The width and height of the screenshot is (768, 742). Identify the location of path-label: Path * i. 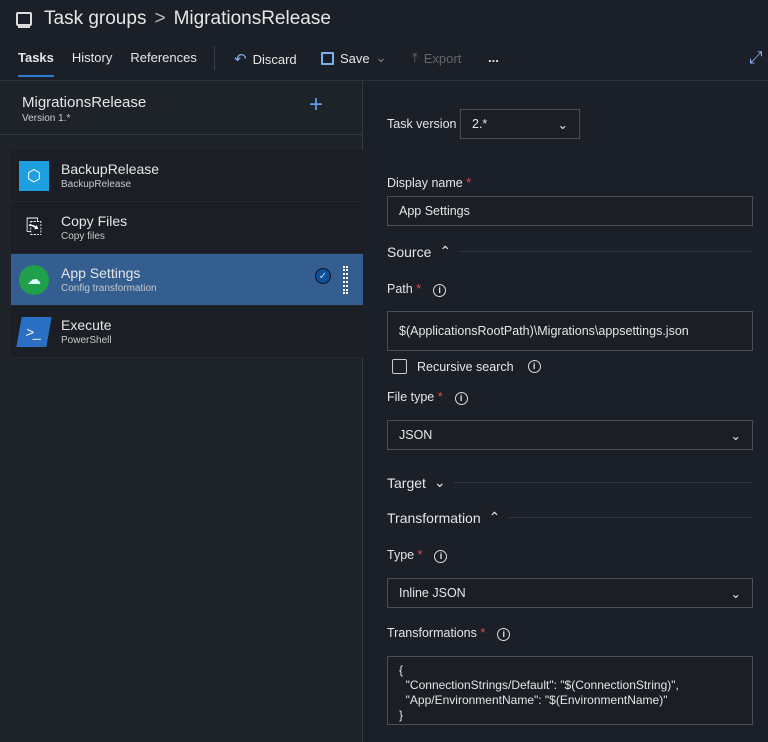
(417, 289).